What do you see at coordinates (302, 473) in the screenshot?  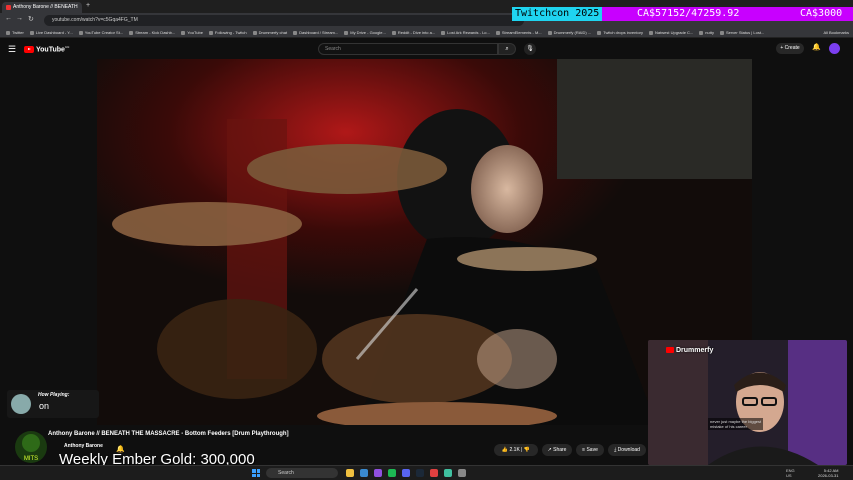 I see `taskbar-search: Search` at bounding box center [302, 473].